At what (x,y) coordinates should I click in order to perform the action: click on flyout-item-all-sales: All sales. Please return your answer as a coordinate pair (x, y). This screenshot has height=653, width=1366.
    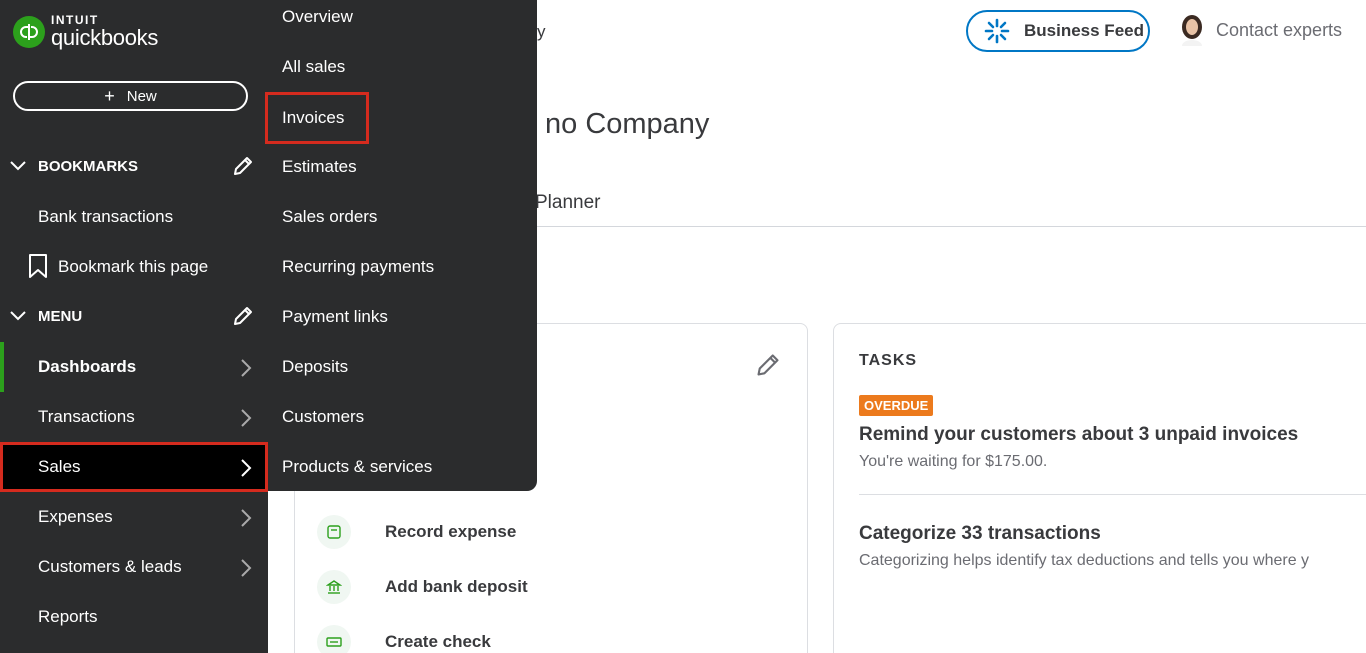
    Looking at the image, I should click on (313, 67).